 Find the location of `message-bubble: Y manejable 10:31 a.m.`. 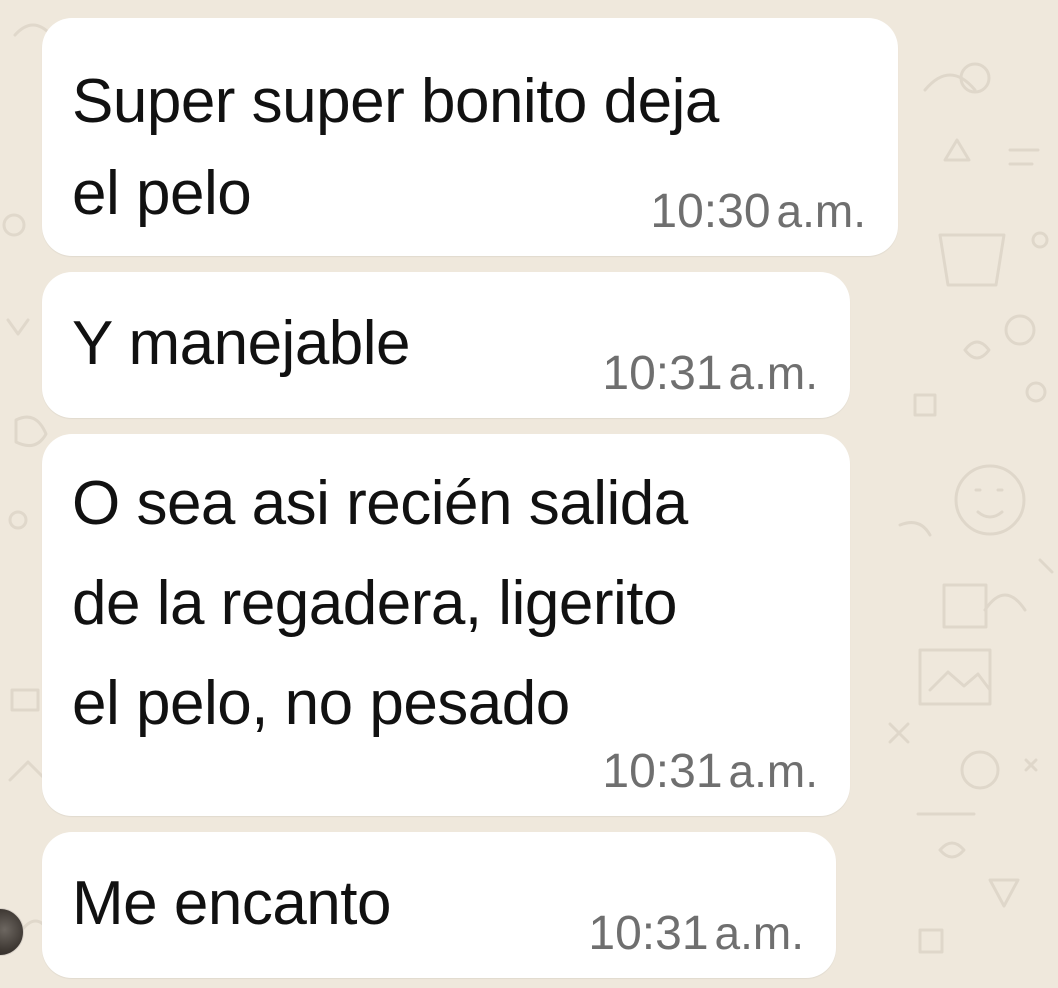

message-bubble: Y manejable 10:31 a.m. is located at coordinates (446, 345).